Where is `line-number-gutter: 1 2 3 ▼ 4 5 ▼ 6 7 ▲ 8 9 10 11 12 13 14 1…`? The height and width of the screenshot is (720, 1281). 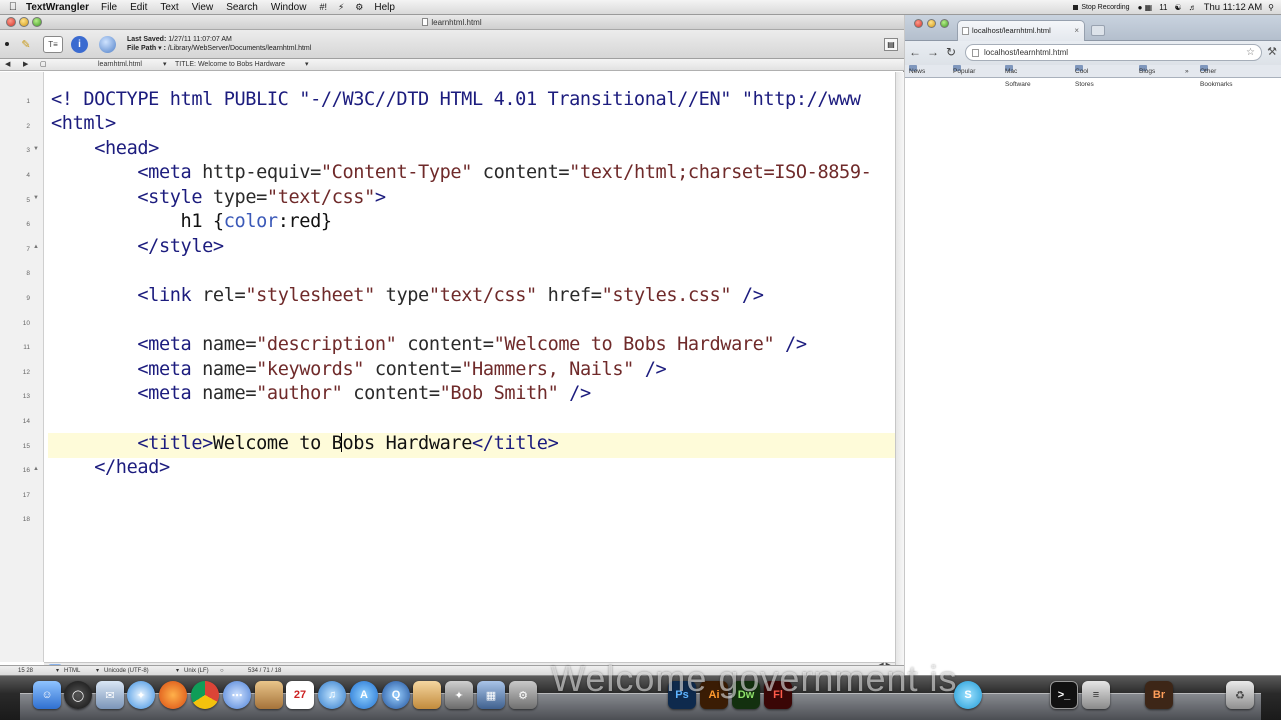
line-number-gutter: 1 2 3 ▼ 4 5 ▼ 6 7 ▲ 8 9 10 11 12 13 14 1… is located at coordinates (22, 367).